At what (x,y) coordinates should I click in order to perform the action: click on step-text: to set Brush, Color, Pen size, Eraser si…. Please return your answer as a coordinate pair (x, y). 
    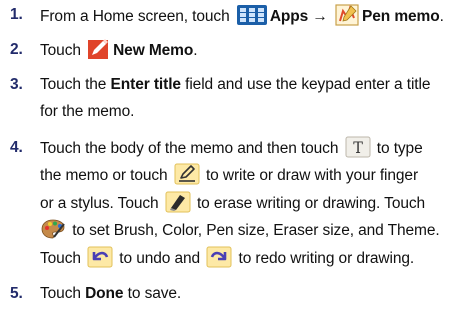
    Looking at the image, I should click on (254, 231).